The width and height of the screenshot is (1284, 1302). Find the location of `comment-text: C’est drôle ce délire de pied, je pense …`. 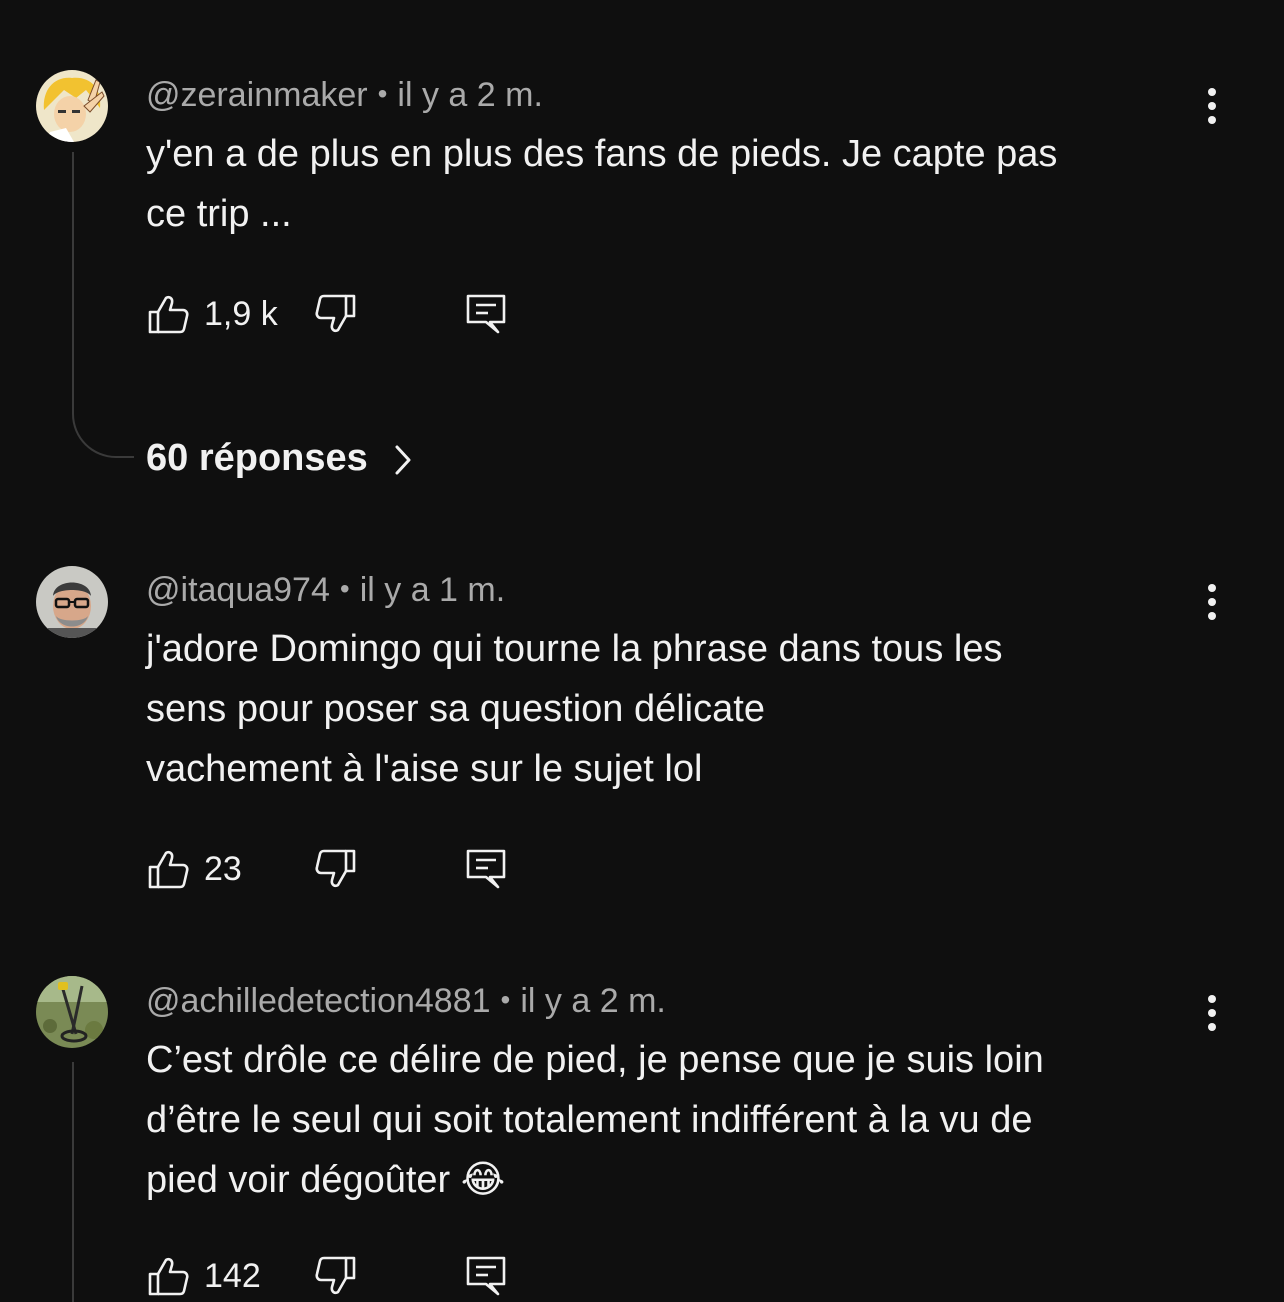

comment-text: C’est drôle ce délire de pied, je pense … is located at coordinates (676, 1120).